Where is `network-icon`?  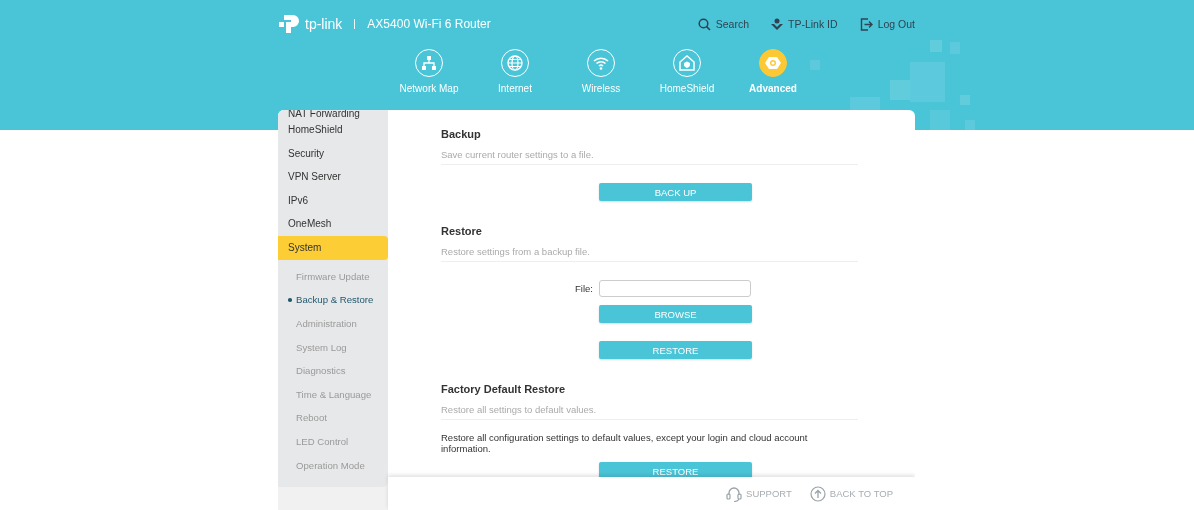 network-icon is located at coordinates (429, 63).